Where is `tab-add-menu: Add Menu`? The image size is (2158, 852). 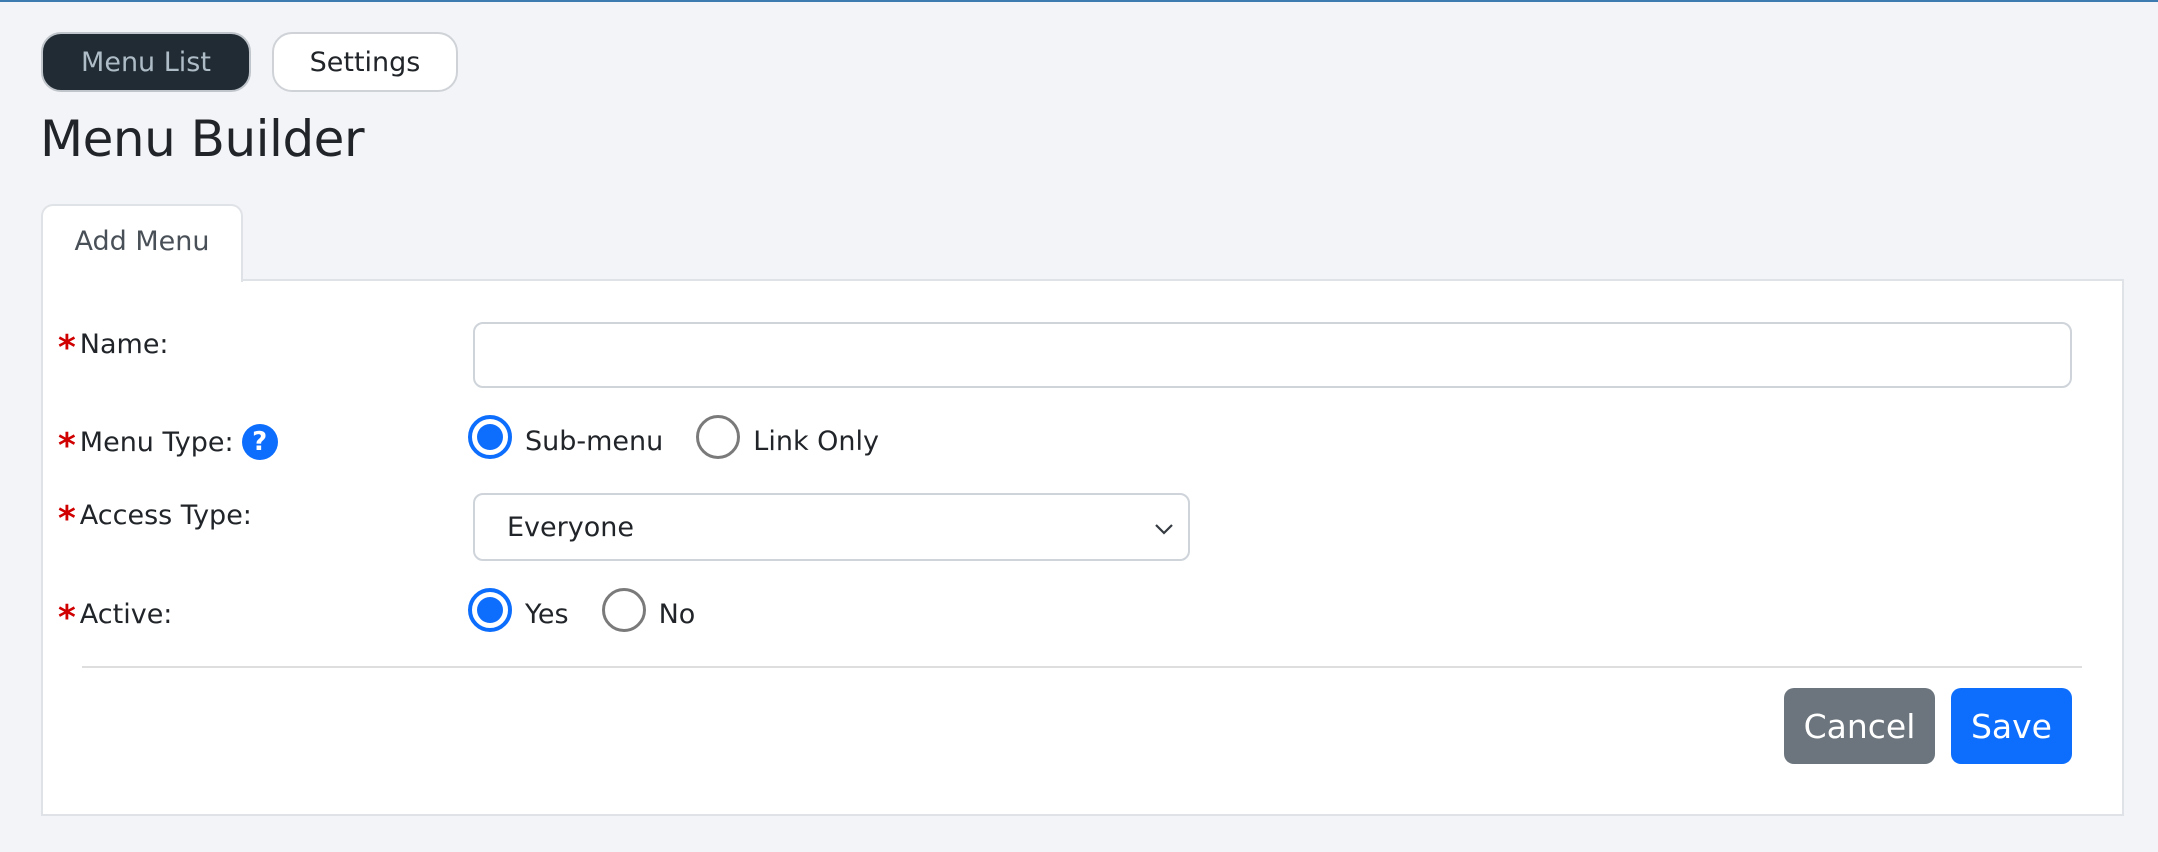
tab-add-menu: Add Menu is located at coordinates (142, 243).